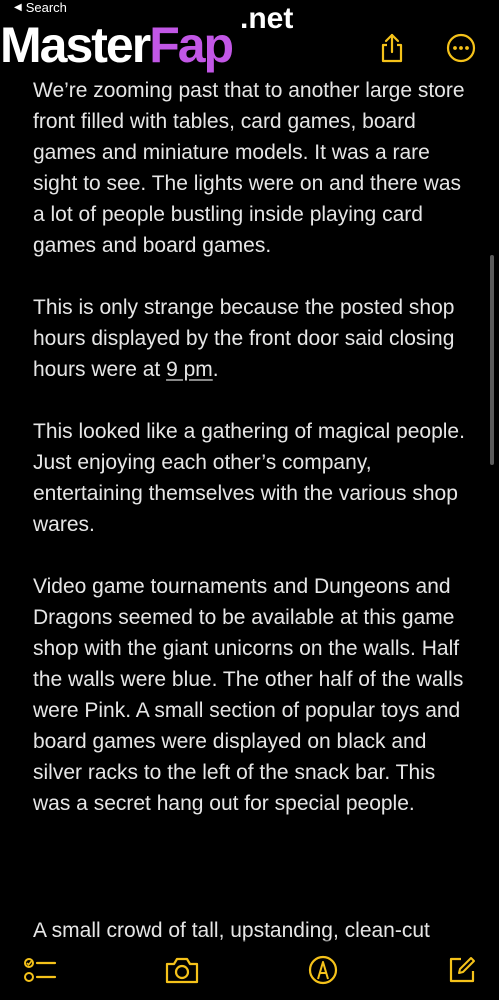 This screenshot has height=1000, width=499. I want to click on share-icon, so click(392, 48).